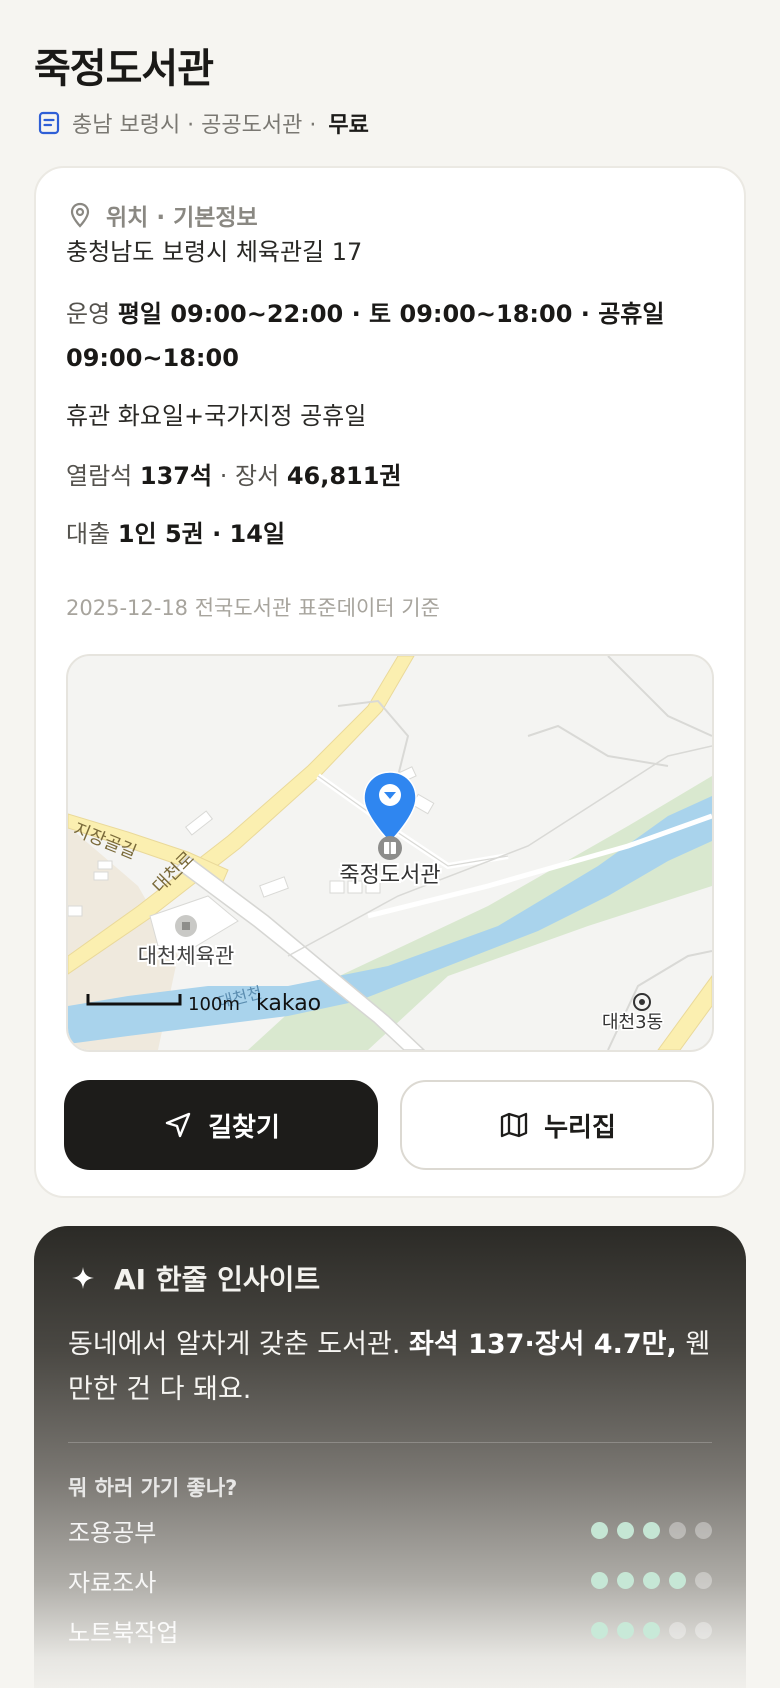  What do you see at coordinates (83, 1278) in the screenshot?
I see `sparkle-icon` at bounding box center [83, 1278].